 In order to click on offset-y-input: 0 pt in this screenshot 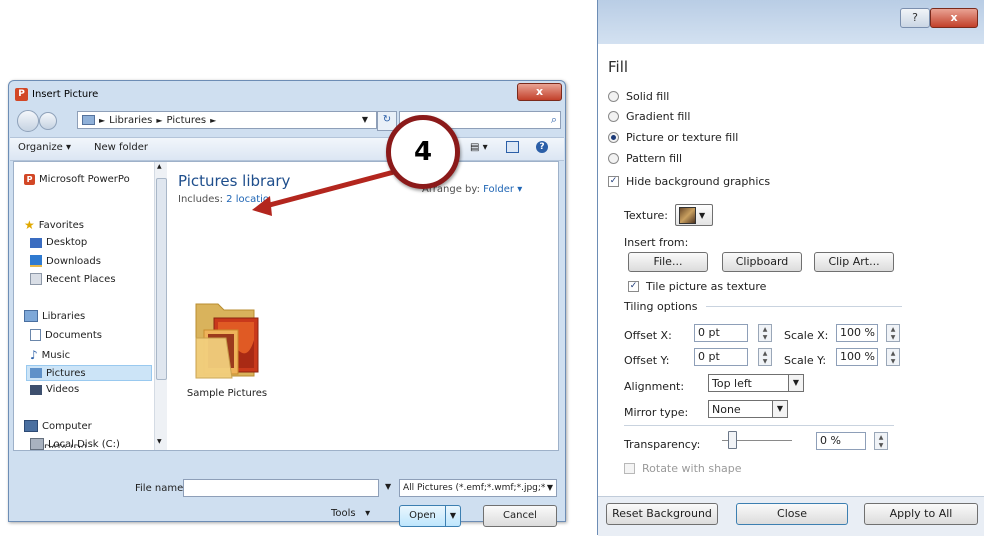, I will do `click(721, 357)`.